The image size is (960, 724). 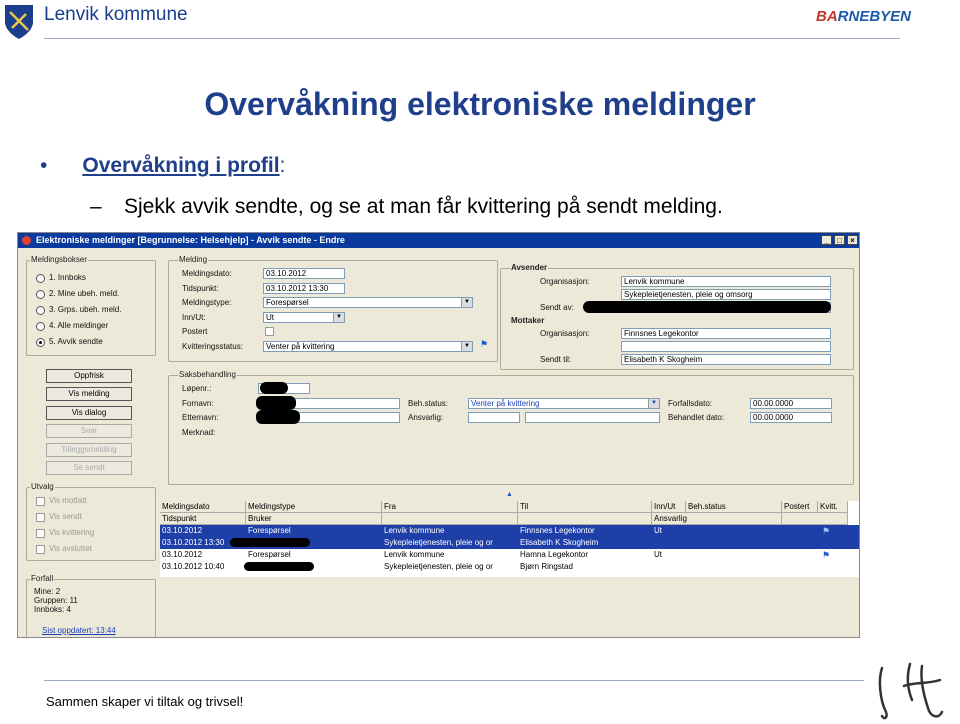 I want to click on forfallsdato-field: 00.00.0000, so click(x=791, y=403).